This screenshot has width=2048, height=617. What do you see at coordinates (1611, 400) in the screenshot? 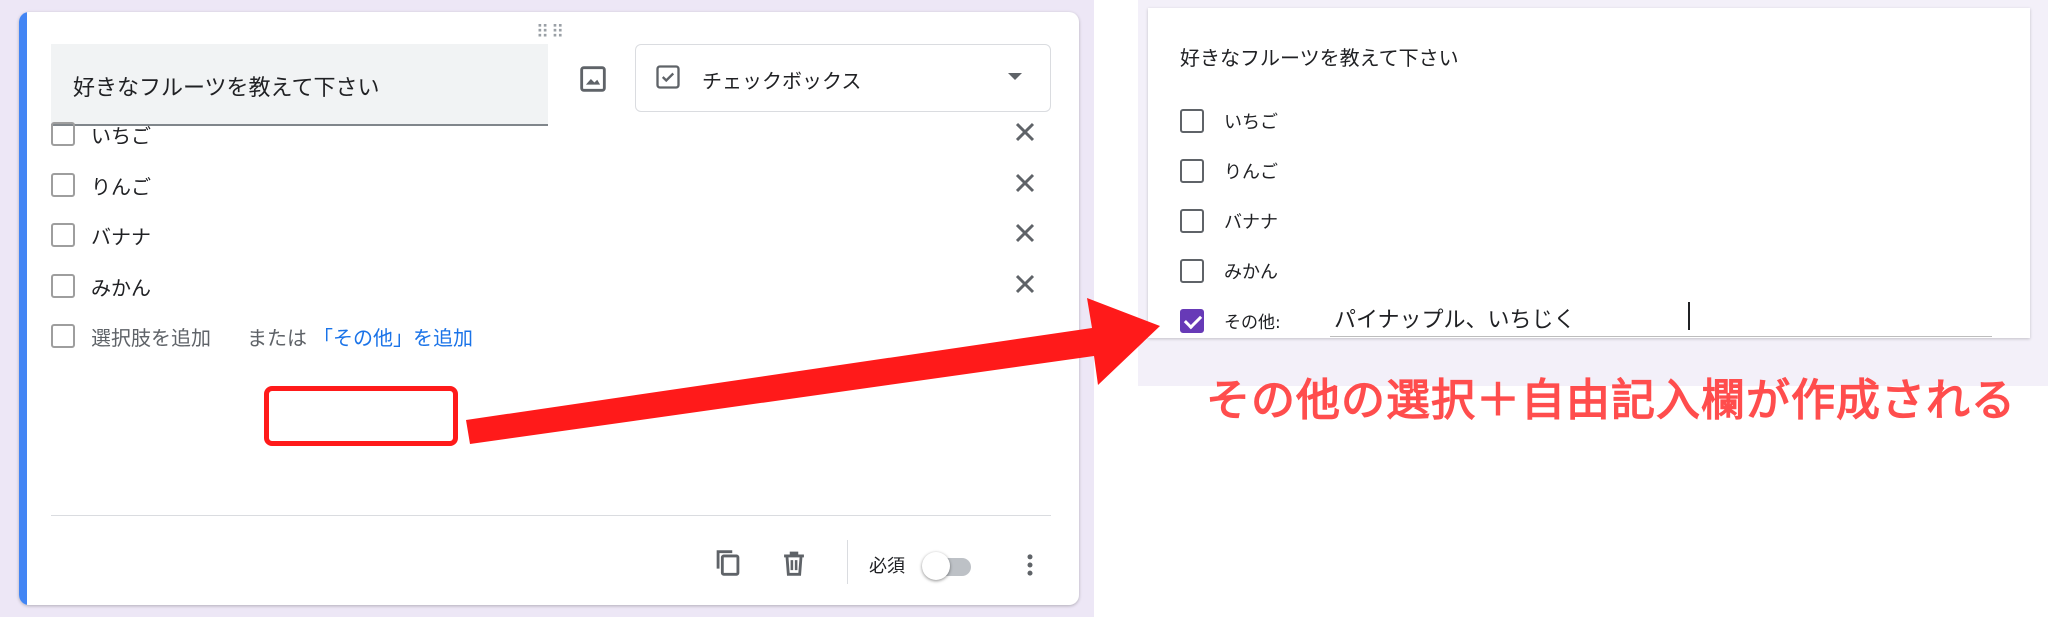
I see `annotation-caption: その他の選択＋自由記入欄が作成される` at bounding box center [1611, 400].